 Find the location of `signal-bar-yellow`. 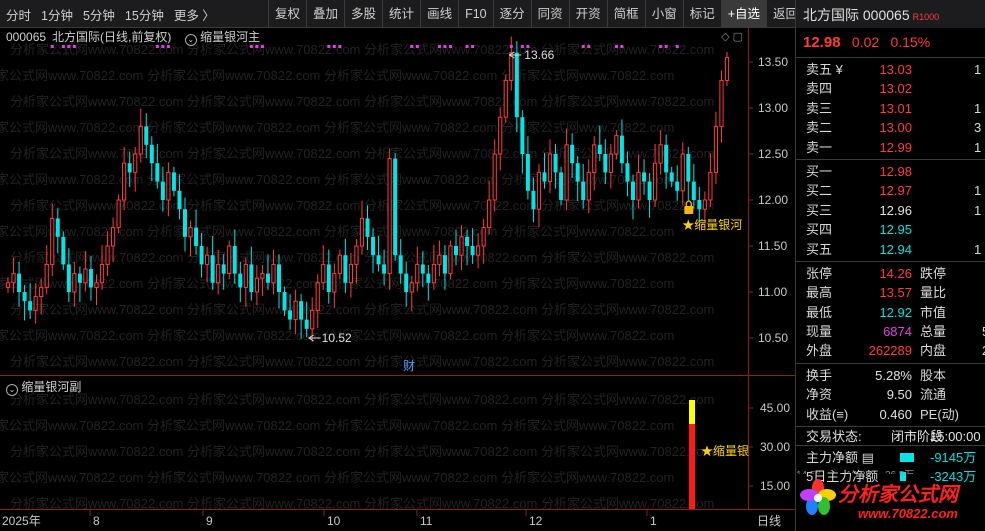

signal-bar-yellow is located at coordinates (692, 412).